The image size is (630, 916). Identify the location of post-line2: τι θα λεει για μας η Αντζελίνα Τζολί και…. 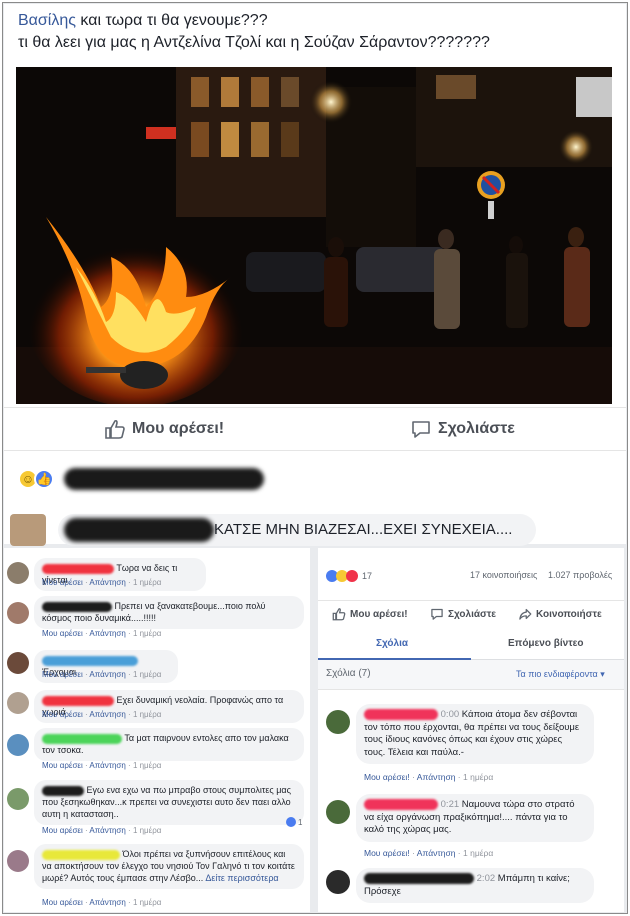
(254, 42).